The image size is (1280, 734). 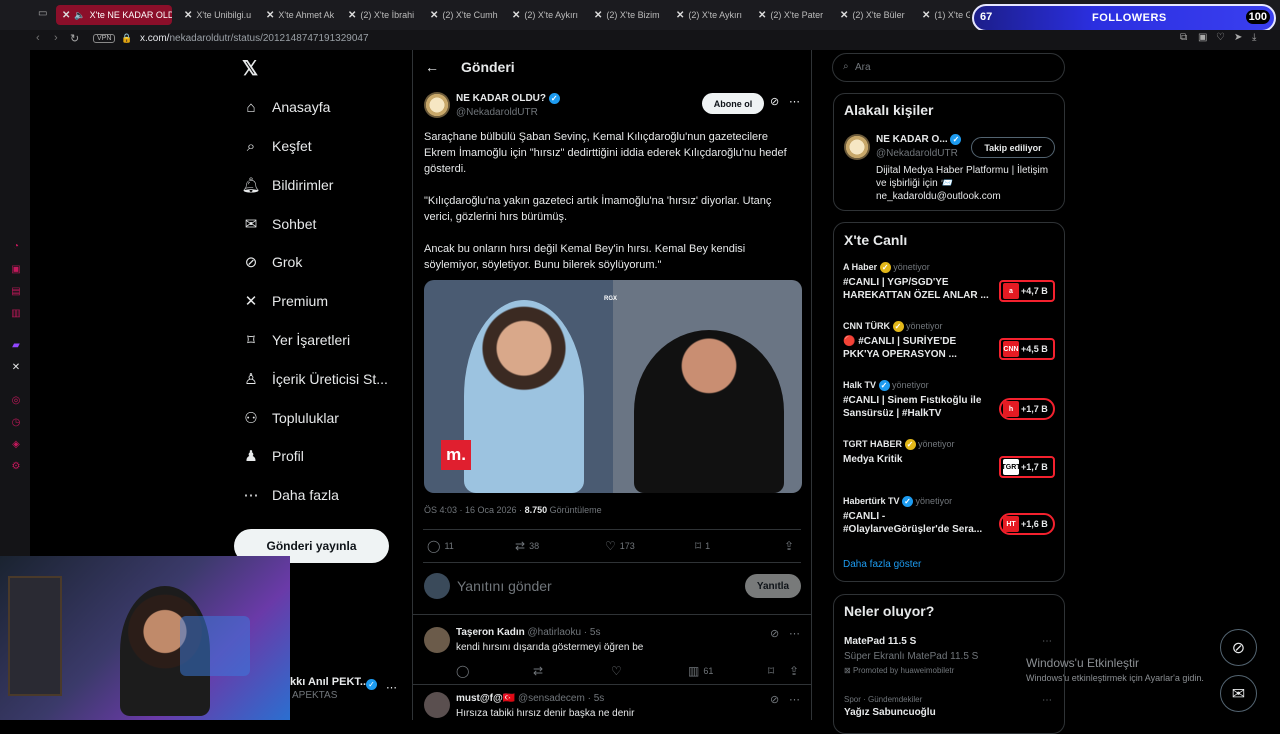 I want to click on grok-fab-icon: ⊘, so click(x=1238, y=647).